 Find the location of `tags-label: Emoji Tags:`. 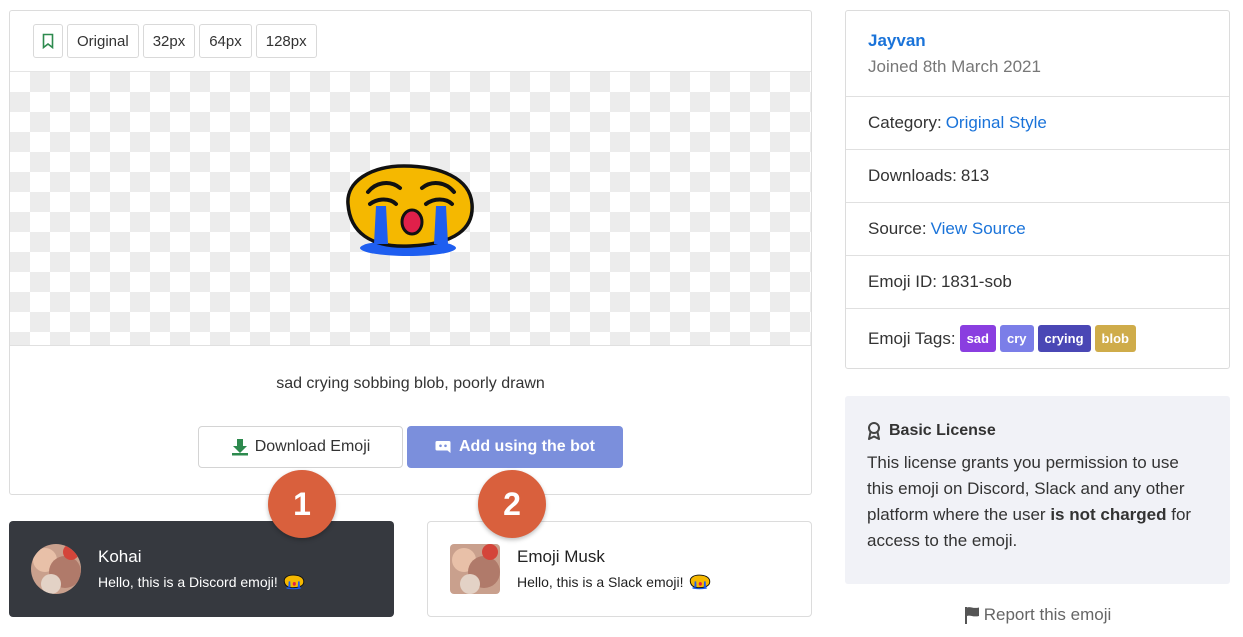

tags-label: Emoji Tags: is located at coordinates (912, 338).